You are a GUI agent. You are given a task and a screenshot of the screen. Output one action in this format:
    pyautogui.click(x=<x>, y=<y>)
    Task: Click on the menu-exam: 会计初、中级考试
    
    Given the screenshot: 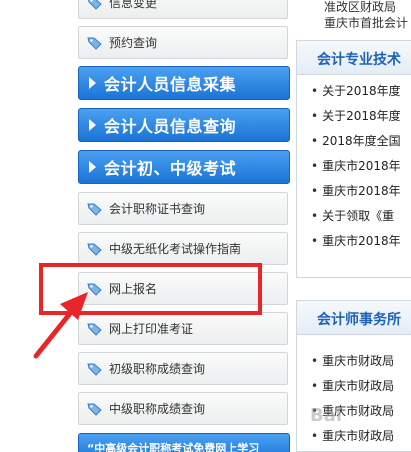 What is the action you would take?
    pyautogui.click(x=184, y=167)
    